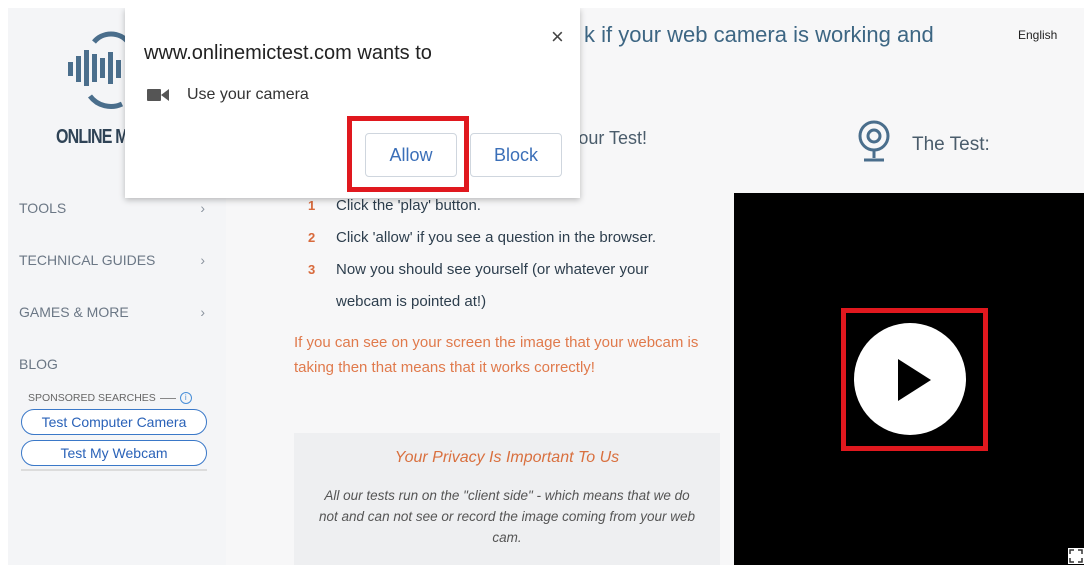  What do you see at coordinates (312, 237) in the screenshot?
I see `step-number: 2` at bounding box center [312, 237].